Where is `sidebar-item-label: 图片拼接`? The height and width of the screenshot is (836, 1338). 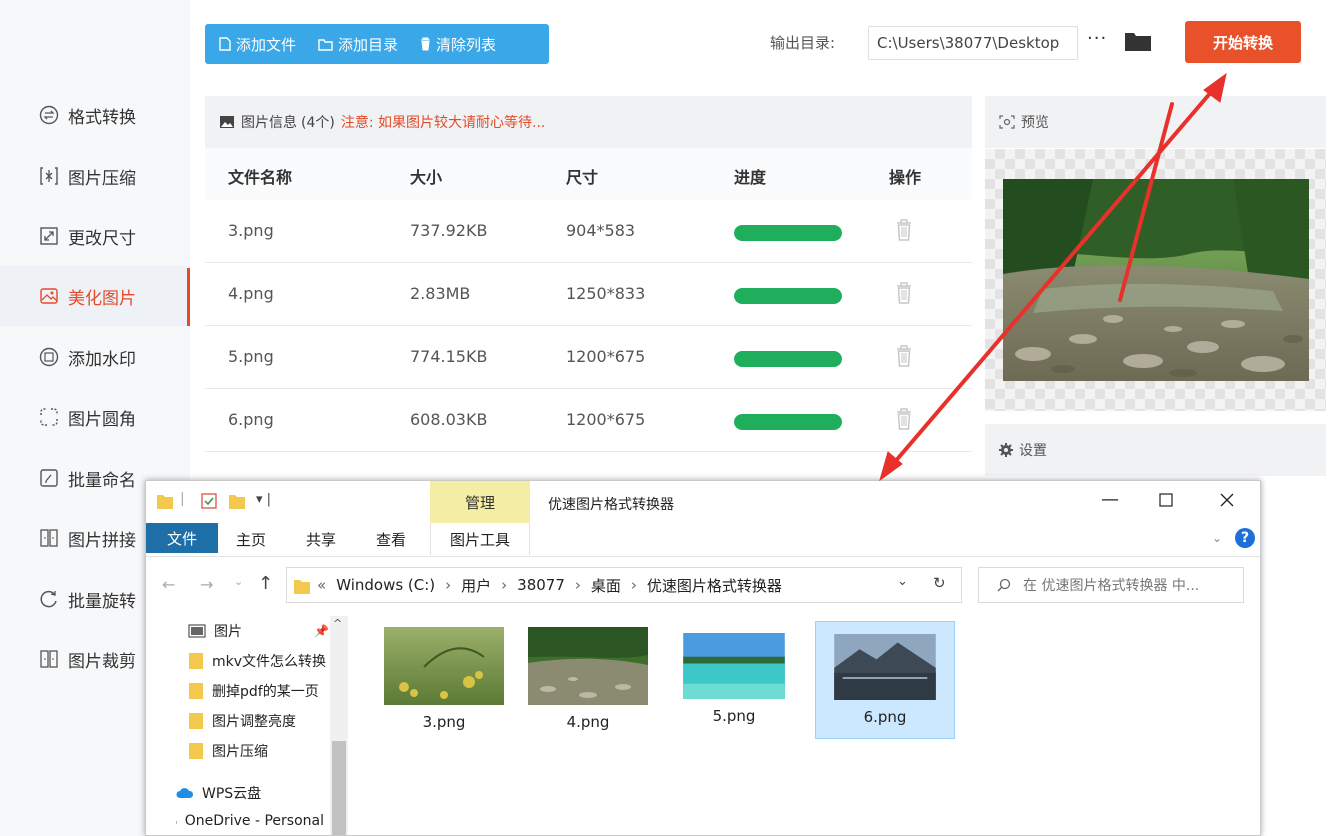 sidebar-item-label: 图片拼接 is located at coordinates (102, 540).